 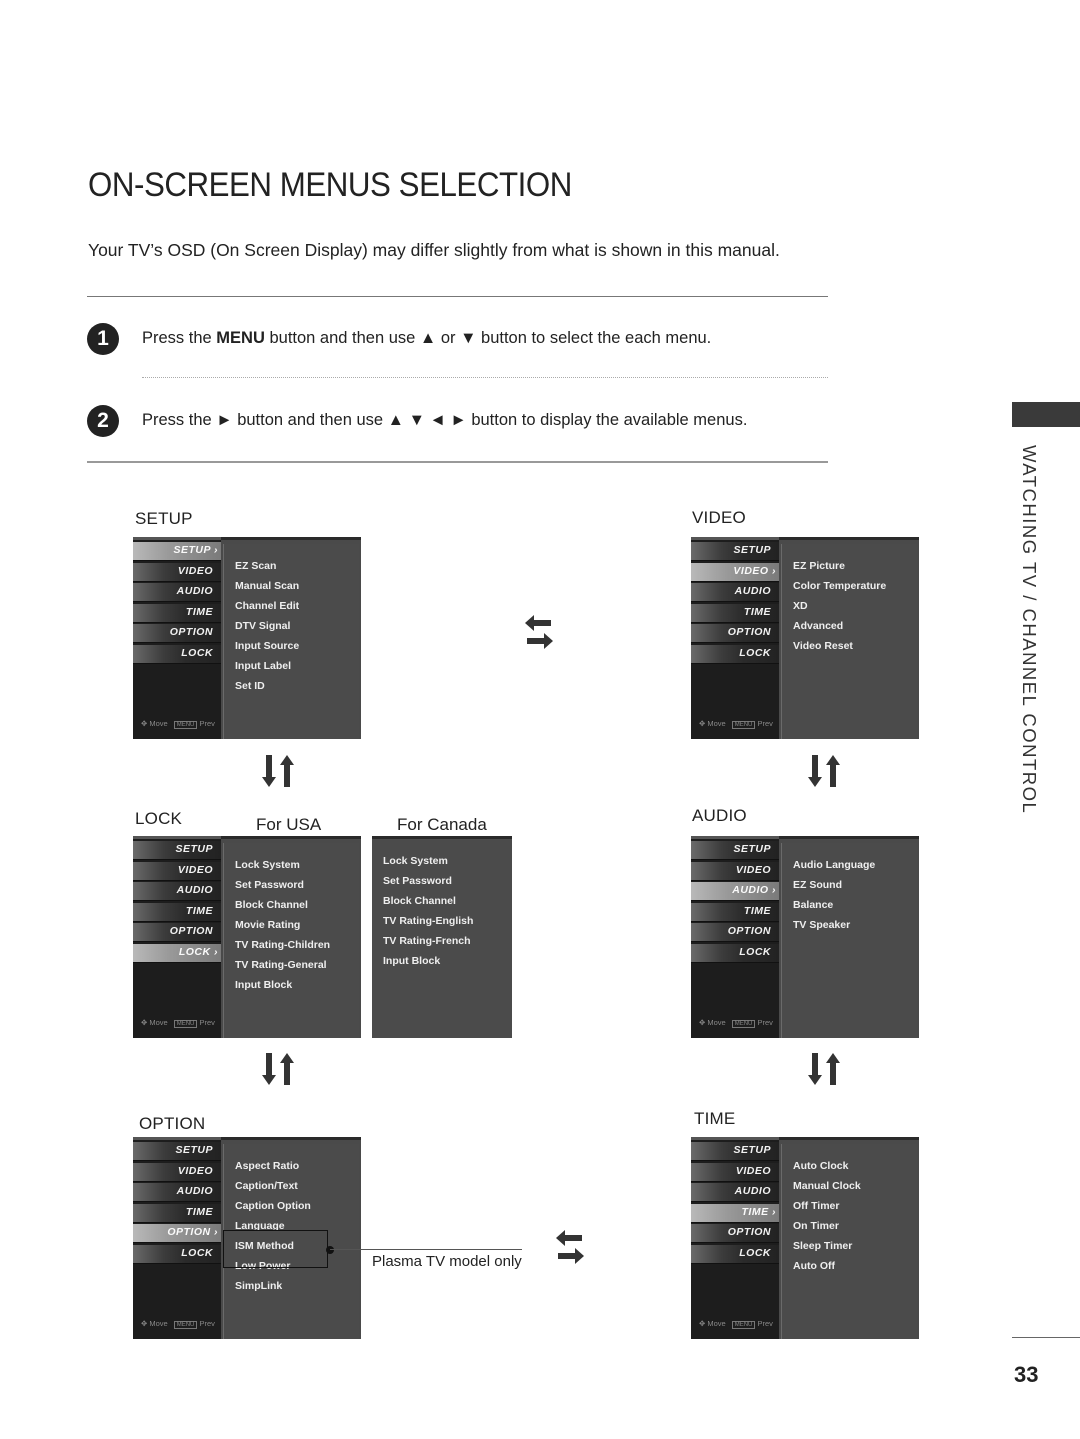 I want to click on osd-menu-item: Manual Clock, so click(x=827, y=1186).